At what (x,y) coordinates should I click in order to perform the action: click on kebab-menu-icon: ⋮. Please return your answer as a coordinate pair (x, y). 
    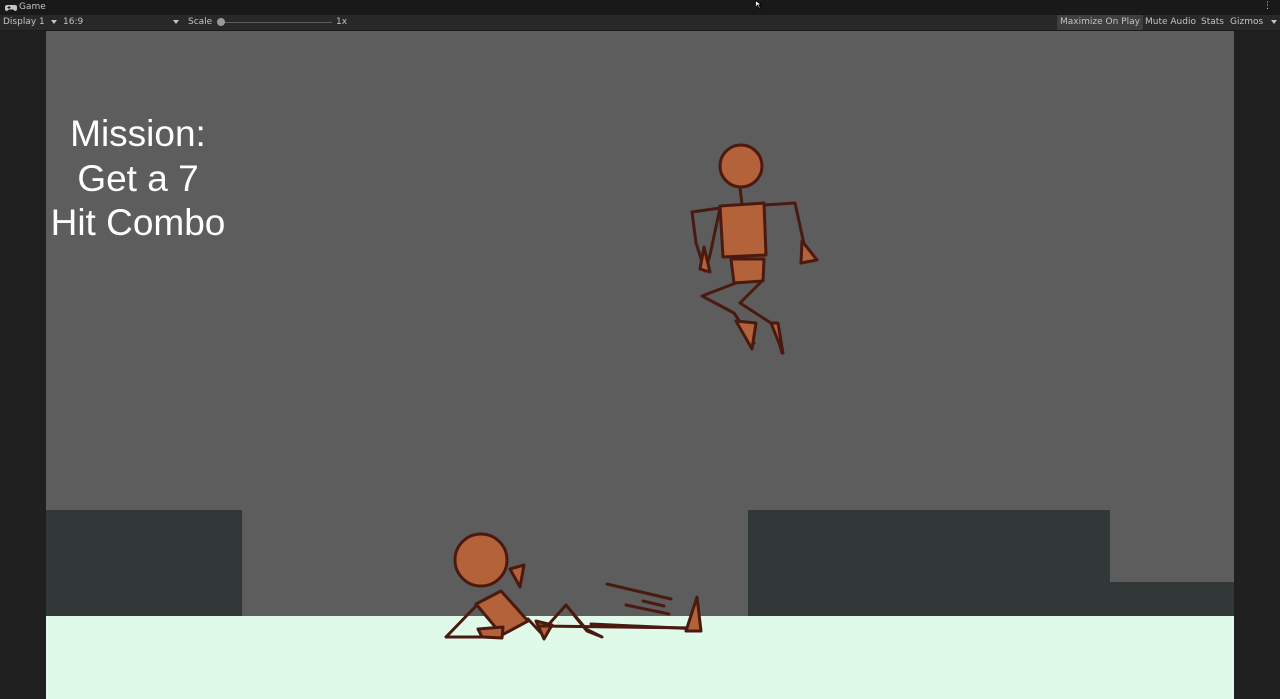
    Looking at the image, I should click on (1267, 6).